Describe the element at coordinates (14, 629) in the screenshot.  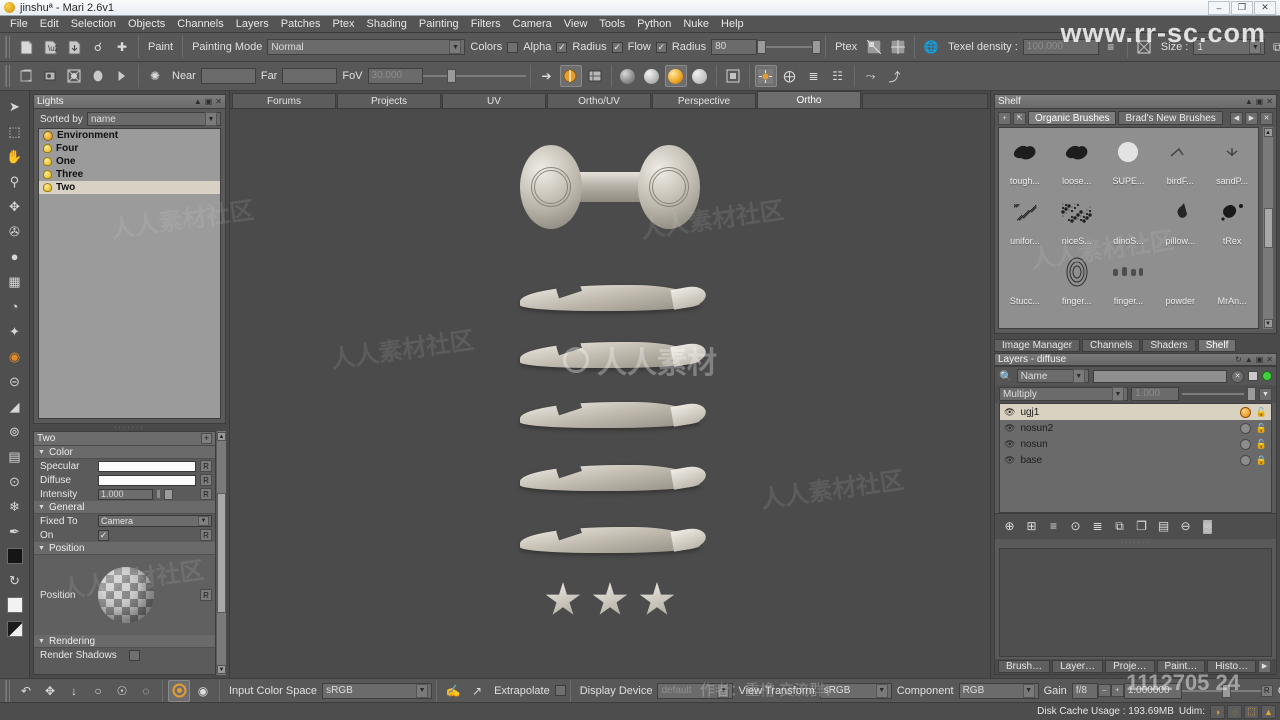
I see `color-mix-swatch` at that location.